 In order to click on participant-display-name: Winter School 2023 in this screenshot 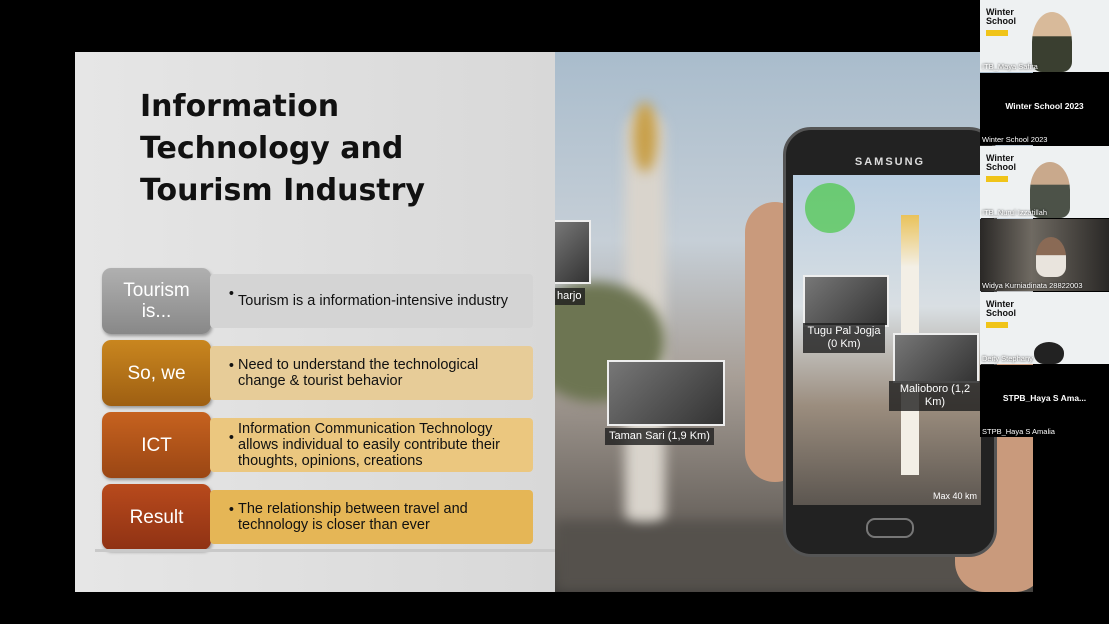, I will do `click(1044, 106)`.